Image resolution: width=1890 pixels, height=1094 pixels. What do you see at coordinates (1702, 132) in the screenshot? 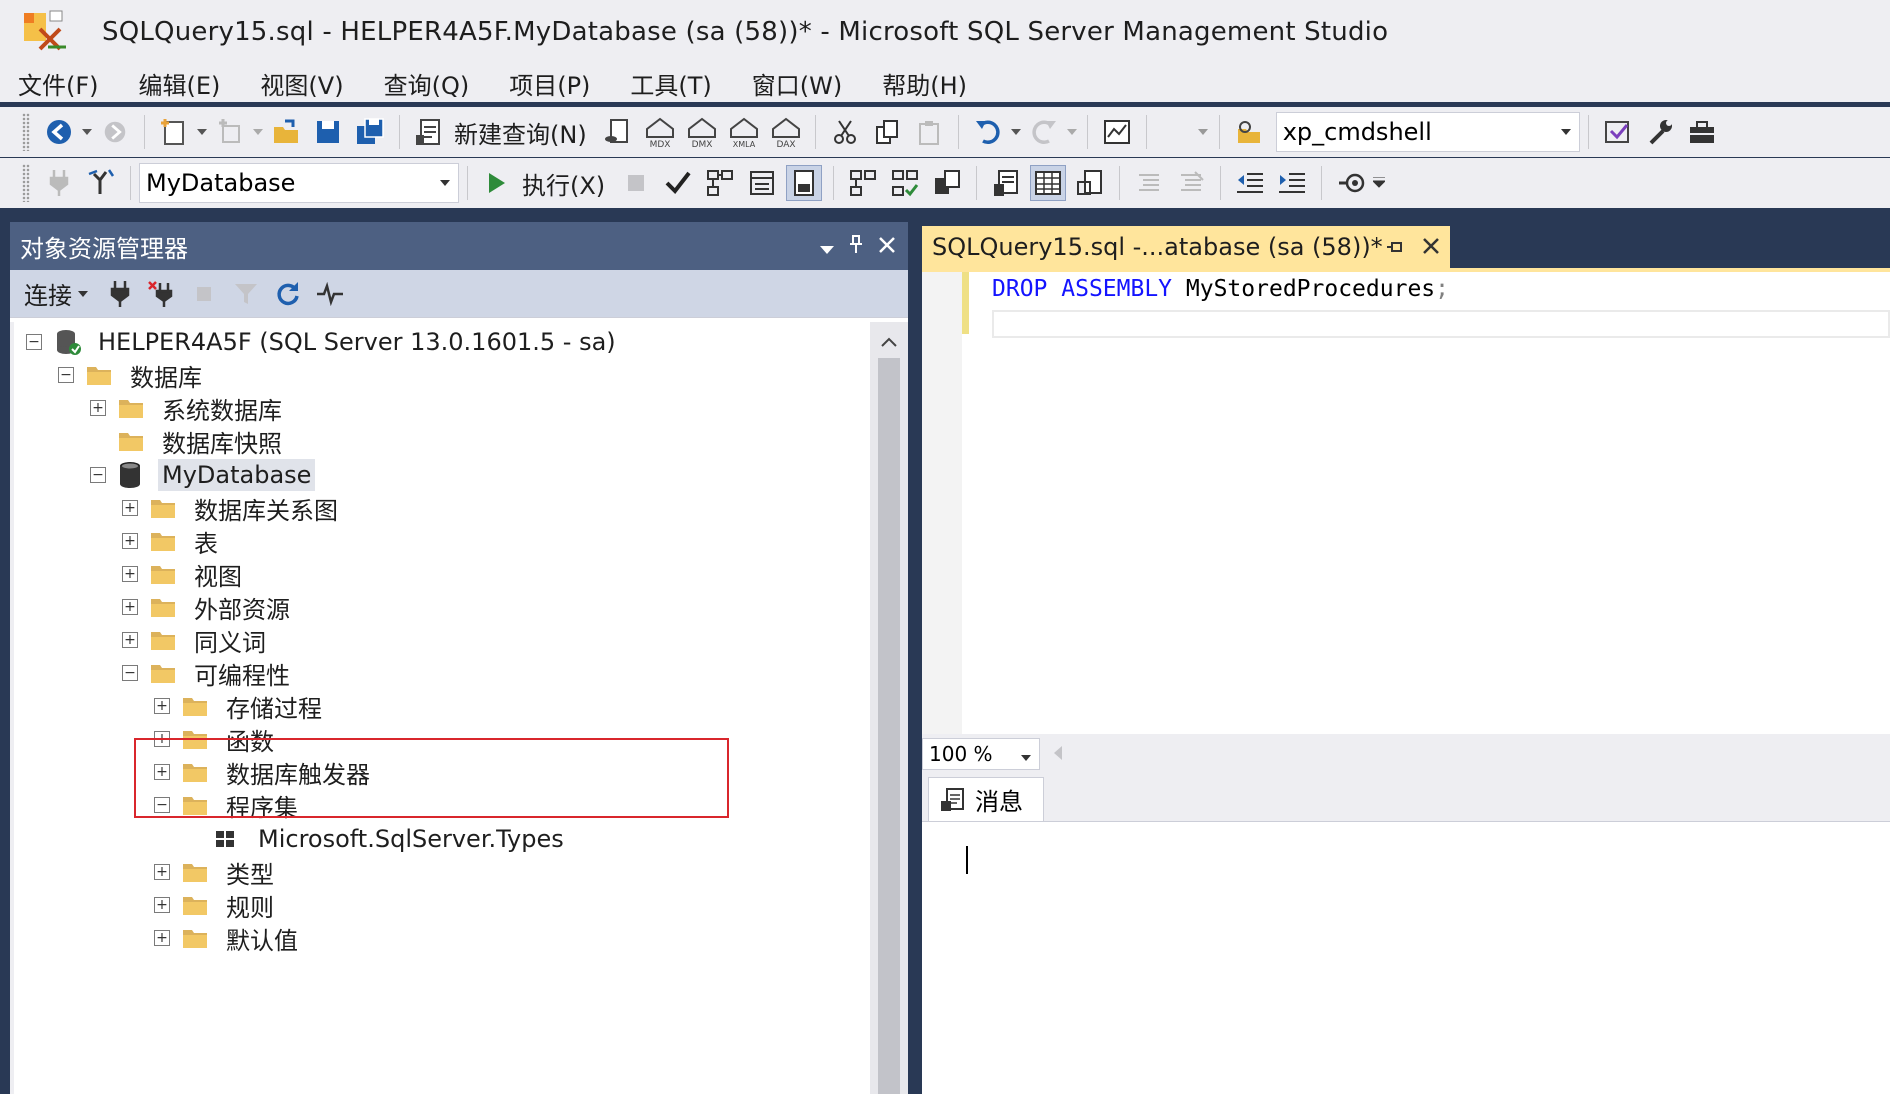
I see `toolbox-icon` at bounding box center [1702, 132].